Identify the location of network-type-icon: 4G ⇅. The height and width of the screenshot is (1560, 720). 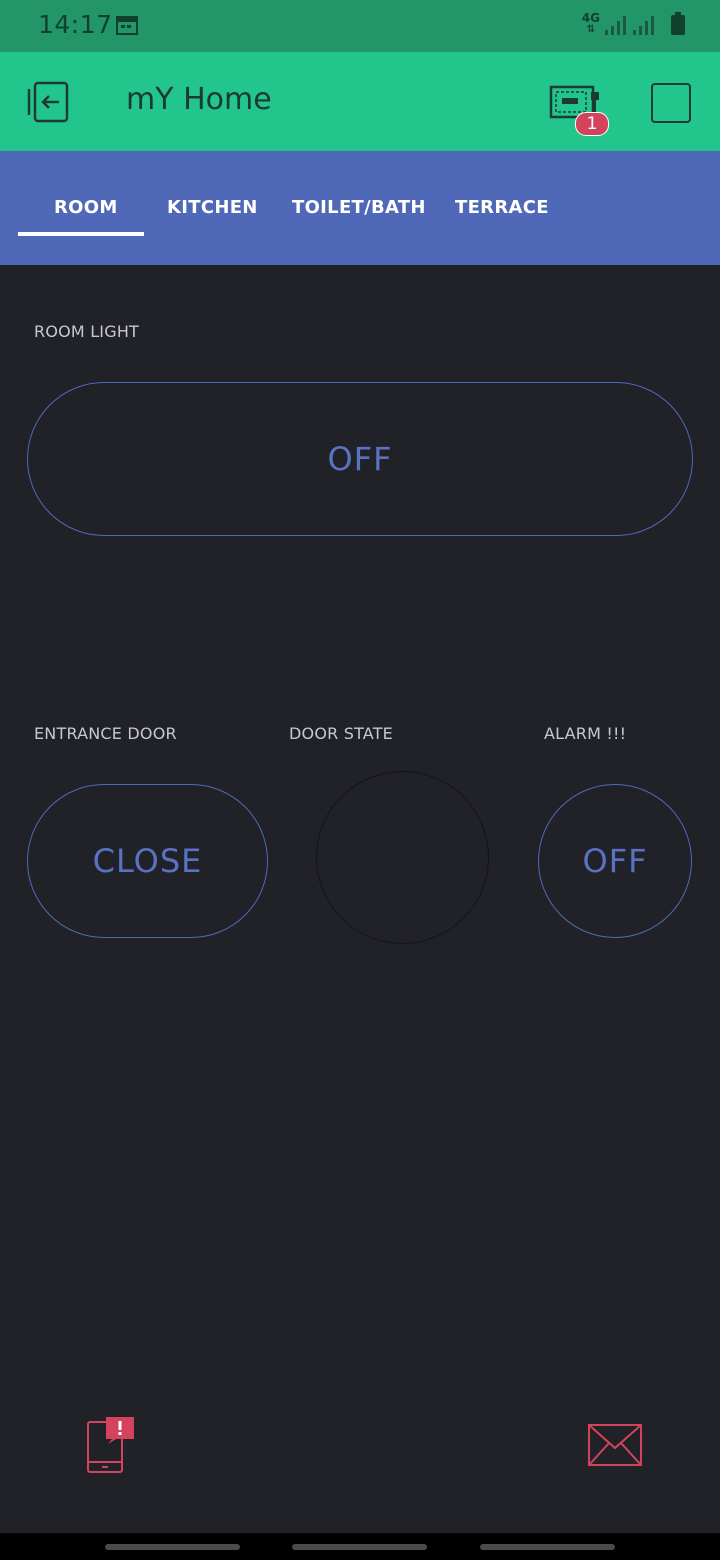
(590, 23).